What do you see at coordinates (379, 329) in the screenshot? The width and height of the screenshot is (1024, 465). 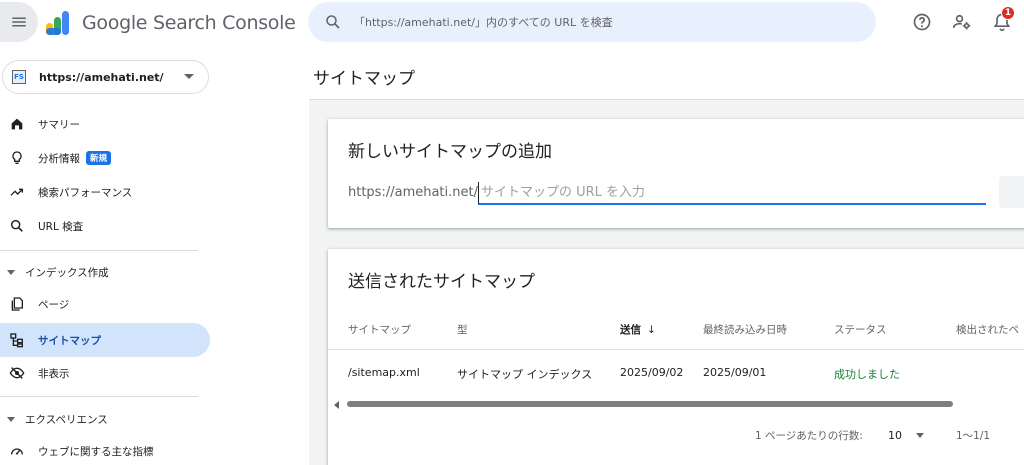 I see `column-header-sitemap: サイトマップ` at bounding box center [379, 329].